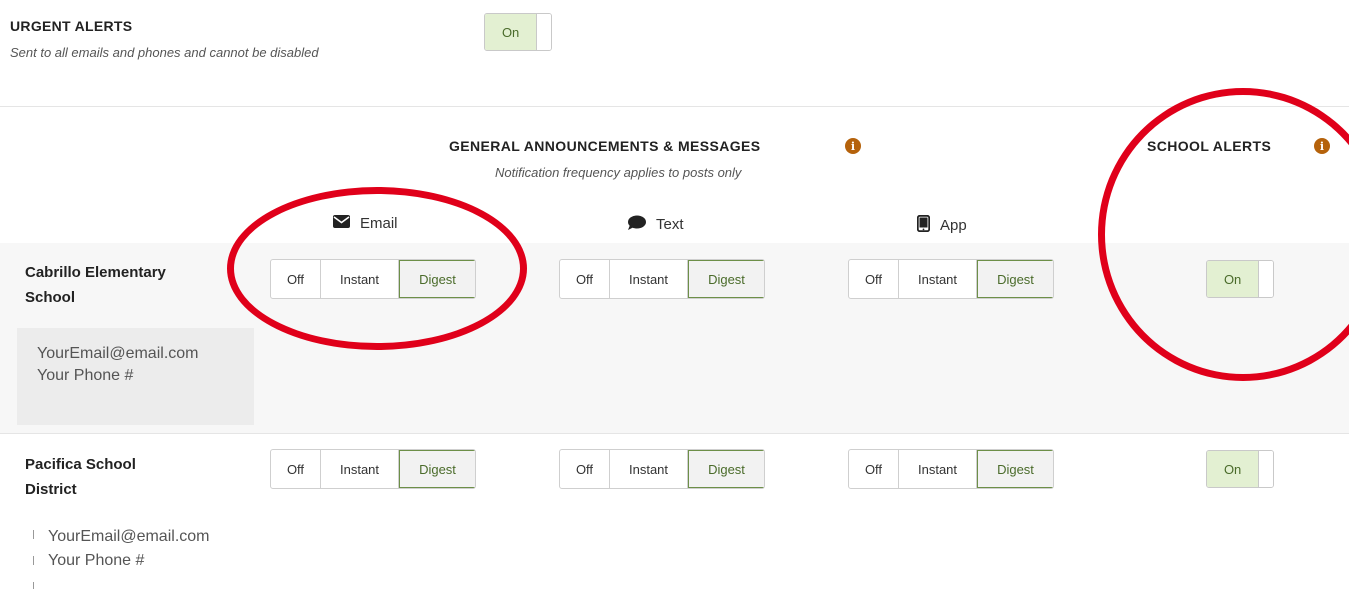 This screenshot has width=1349, height=613. Describe the element at coordinates (605, 146) in the screenshot. I see `general-announcements-heading: GENERAL ANNOUNCEMENTS & MESSAGES` at that location.